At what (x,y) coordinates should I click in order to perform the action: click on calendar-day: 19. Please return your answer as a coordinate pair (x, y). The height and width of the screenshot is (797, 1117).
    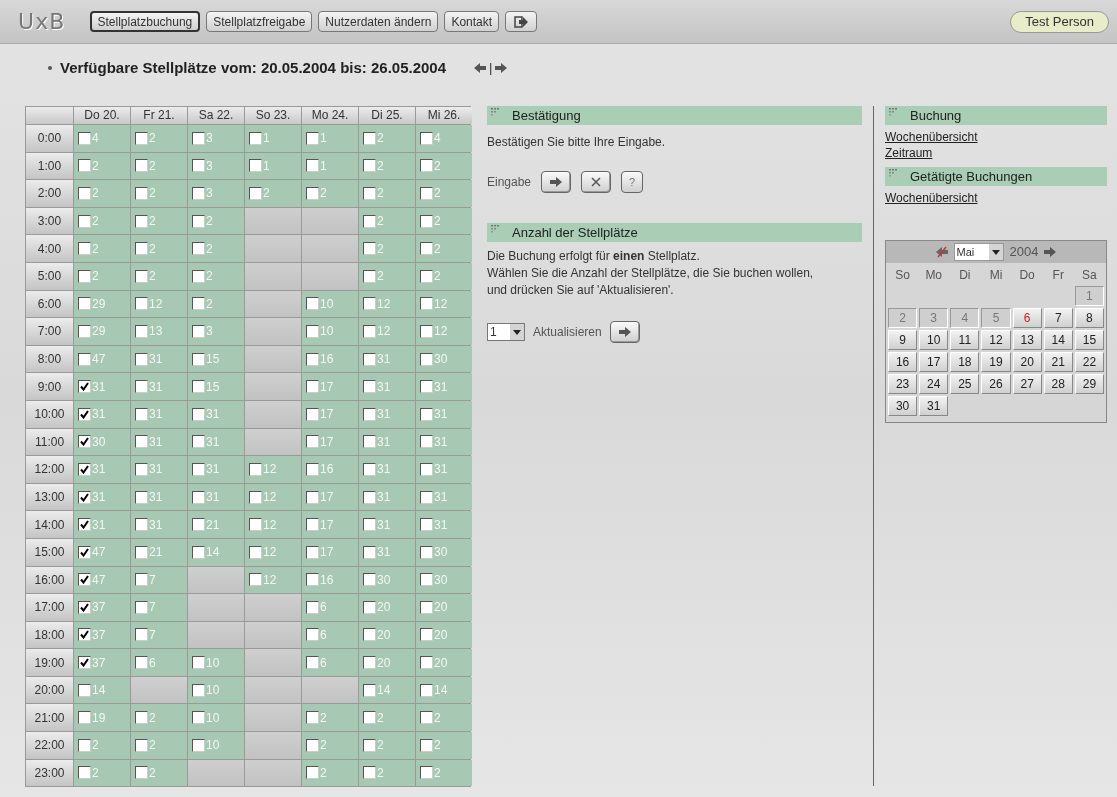
    Looking at the image, I should click on (996, 362).